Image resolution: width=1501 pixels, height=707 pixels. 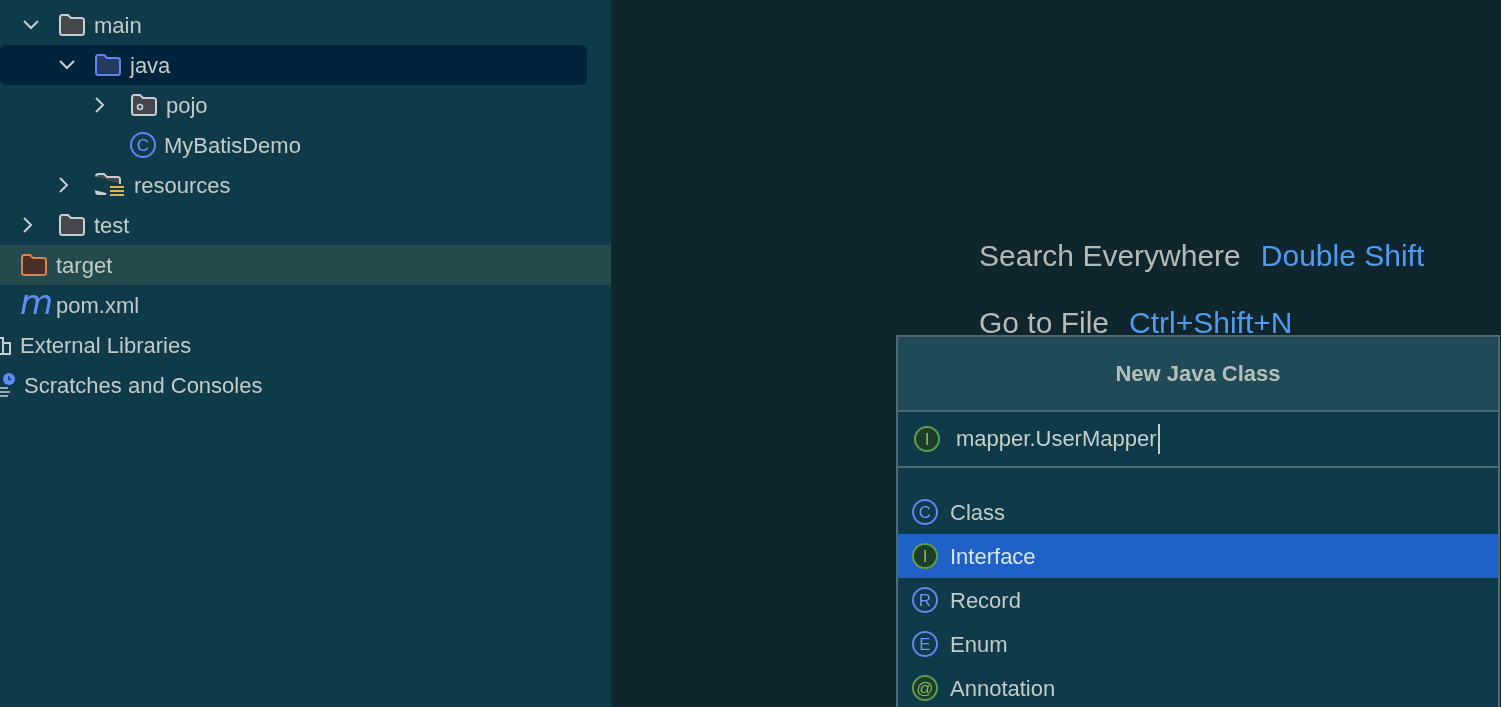 I want to click on tree-item-label: pojo, so click(x=187, y=105).